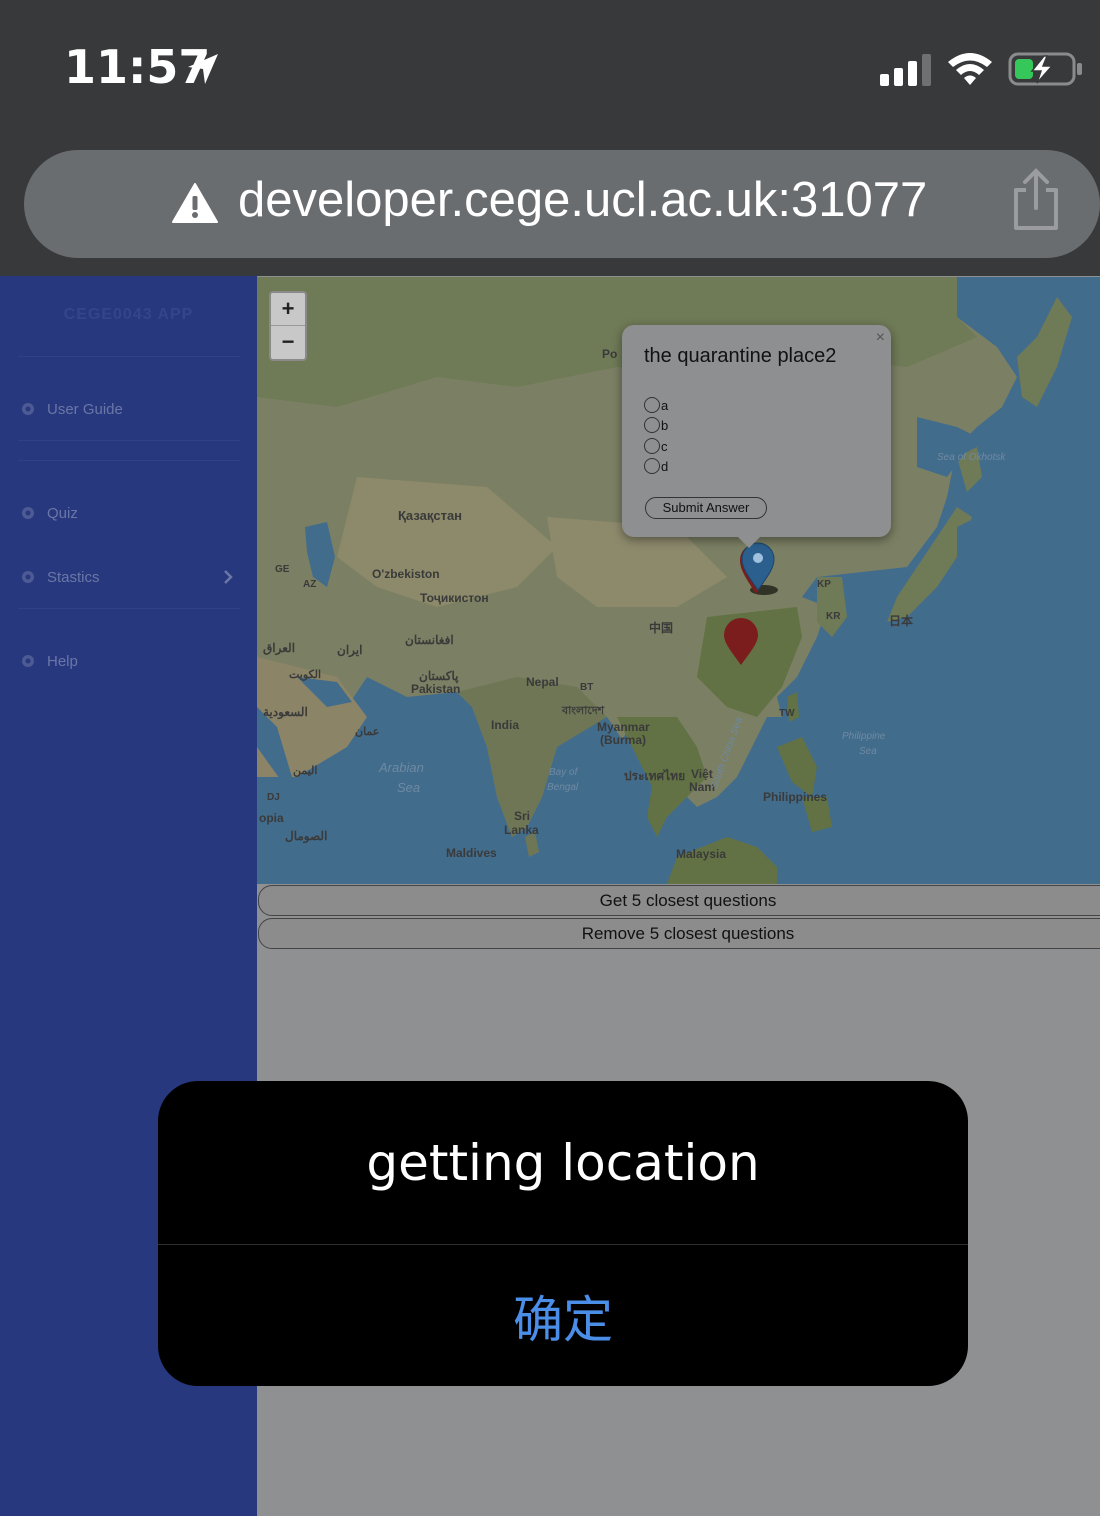 This screenshot has height=1516, width=1100. I want to click on blue-marker-icon, so click(758, 567).